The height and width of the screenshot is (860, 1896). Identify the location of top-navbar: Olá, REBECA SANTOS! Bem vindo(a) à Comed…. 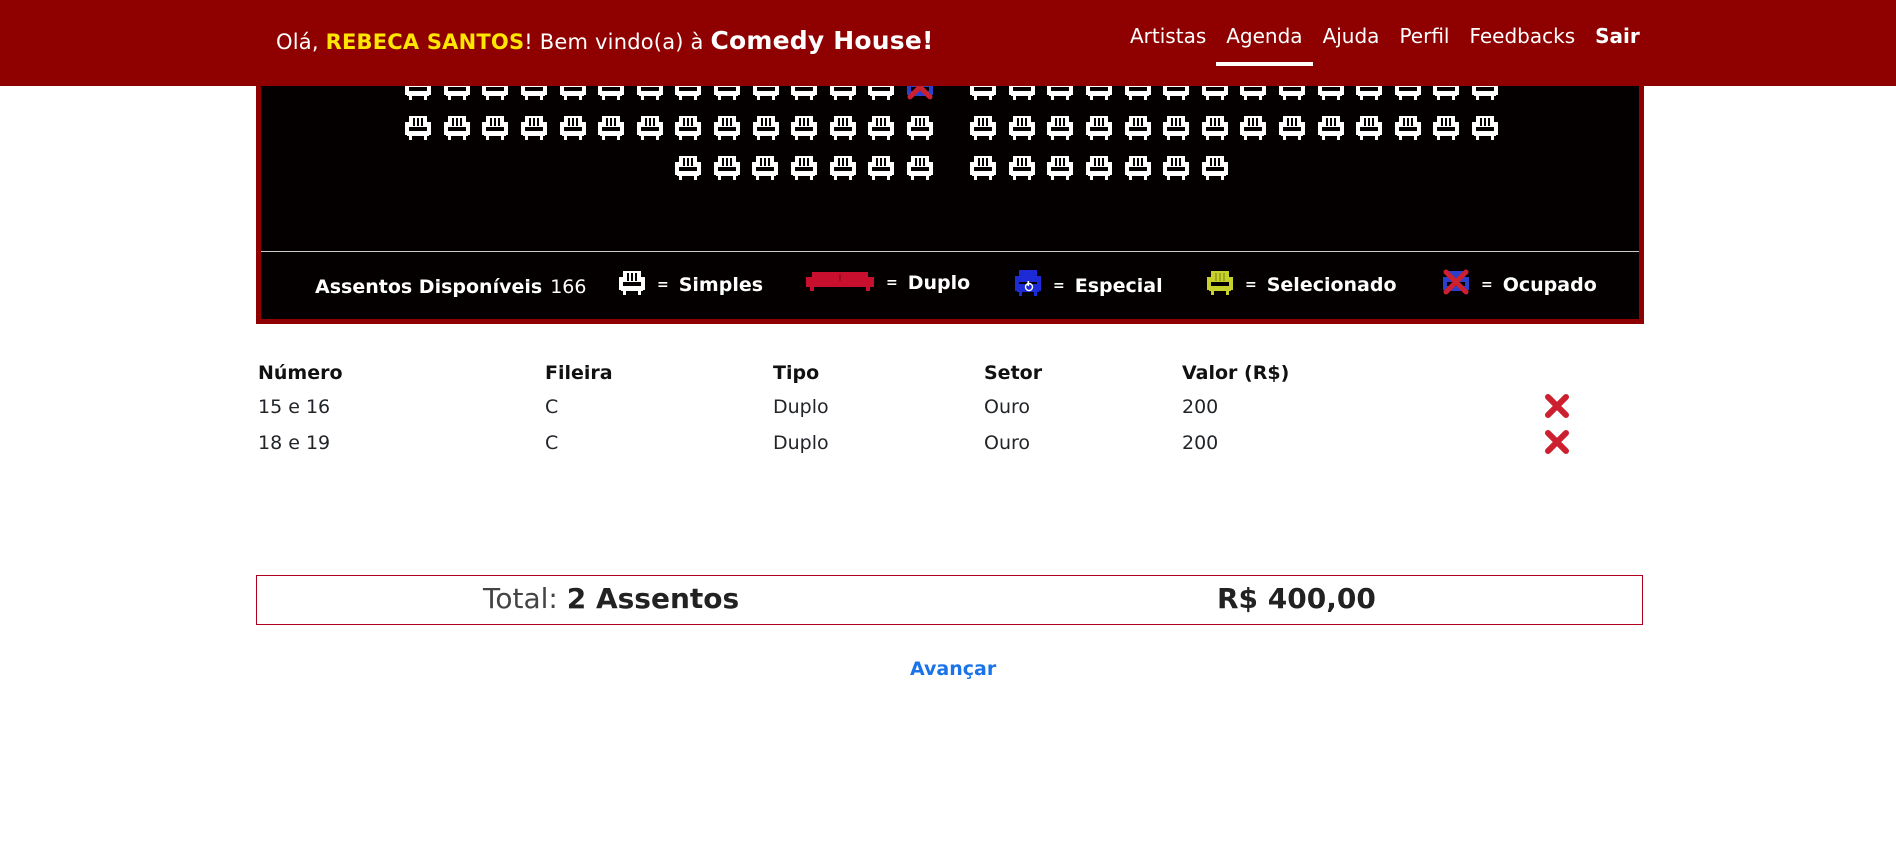
(948, 43).